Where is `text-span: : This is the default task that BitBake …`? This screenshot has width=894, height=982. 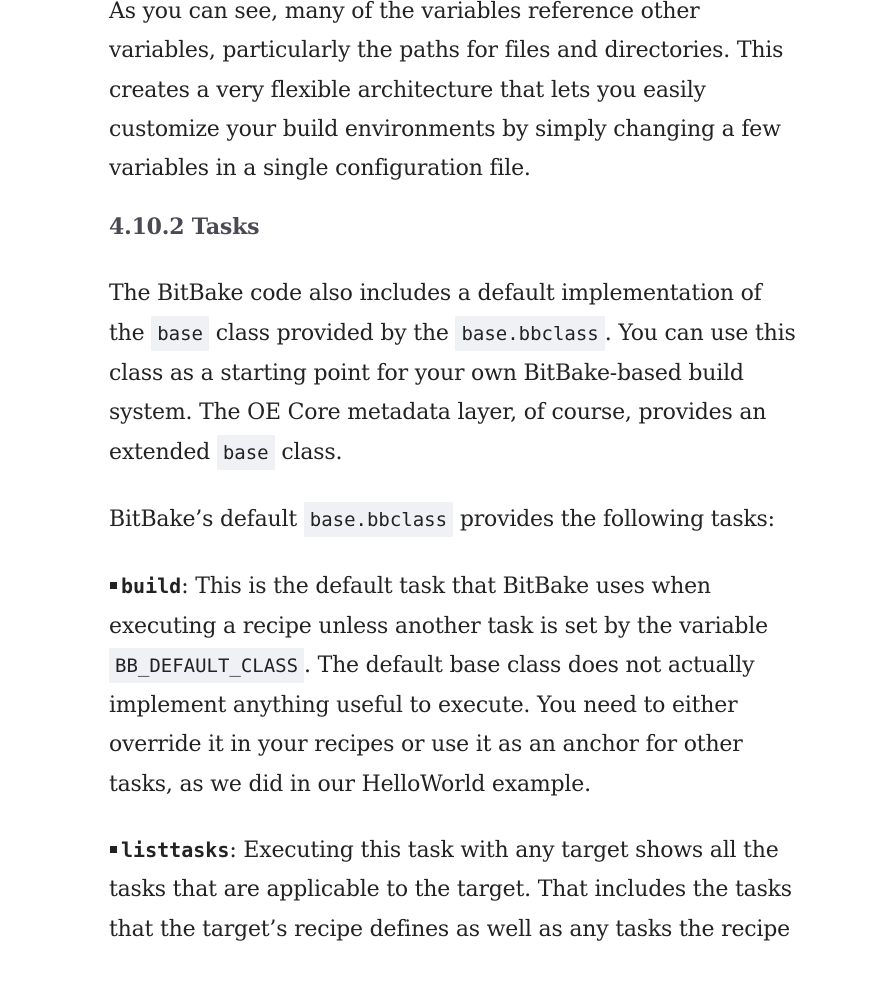 text-span: : This is the default task that BitBake … is located at coordinates (438, 606).